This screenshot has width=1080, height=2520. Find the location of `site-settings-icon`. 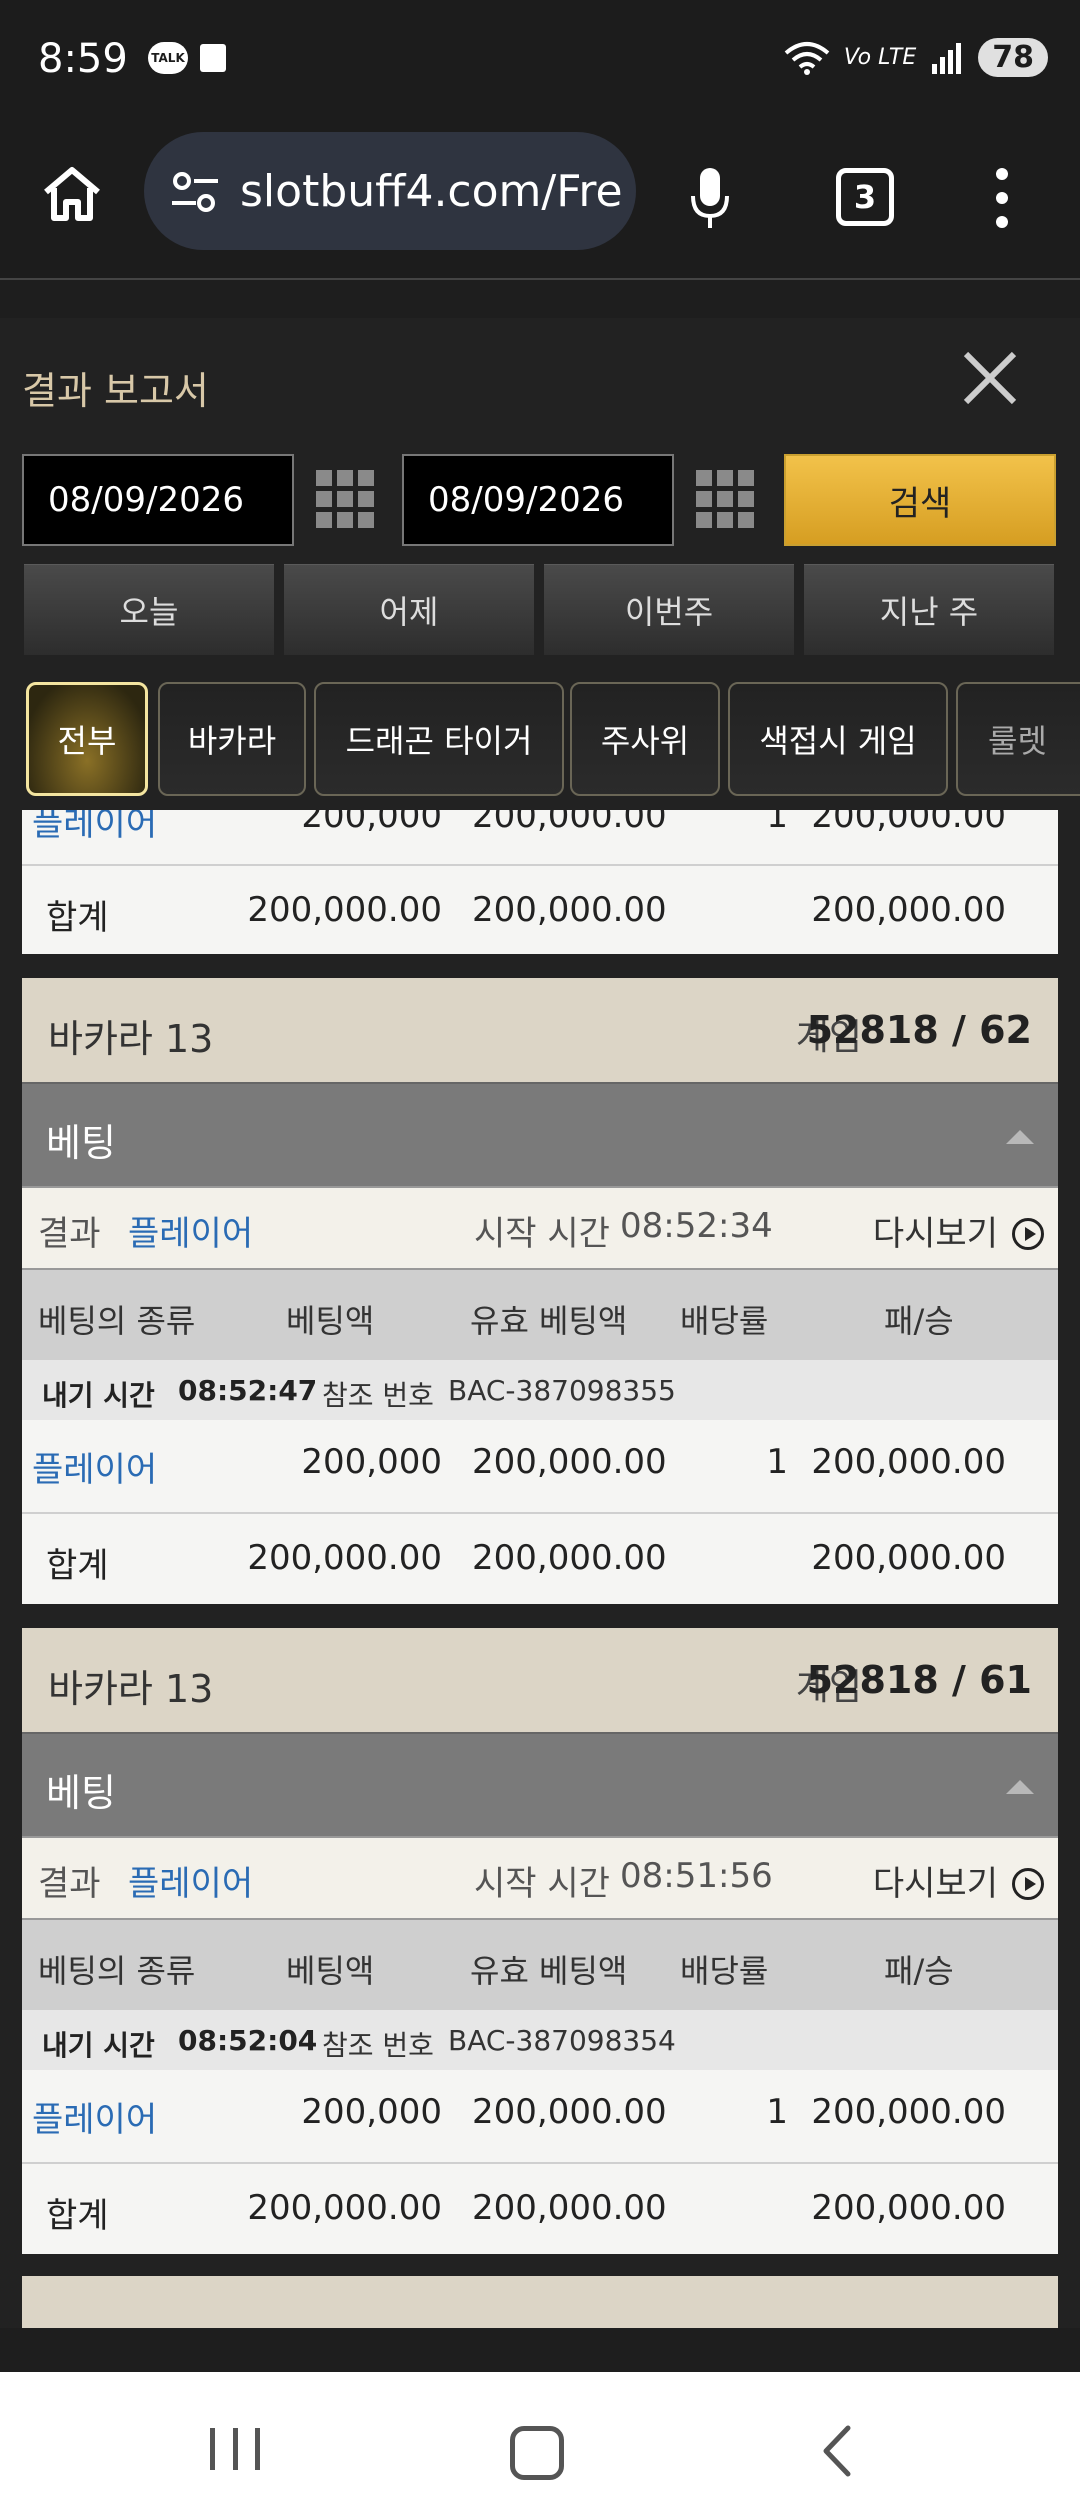

site-settings-icon is located at coordinates (195, 192).